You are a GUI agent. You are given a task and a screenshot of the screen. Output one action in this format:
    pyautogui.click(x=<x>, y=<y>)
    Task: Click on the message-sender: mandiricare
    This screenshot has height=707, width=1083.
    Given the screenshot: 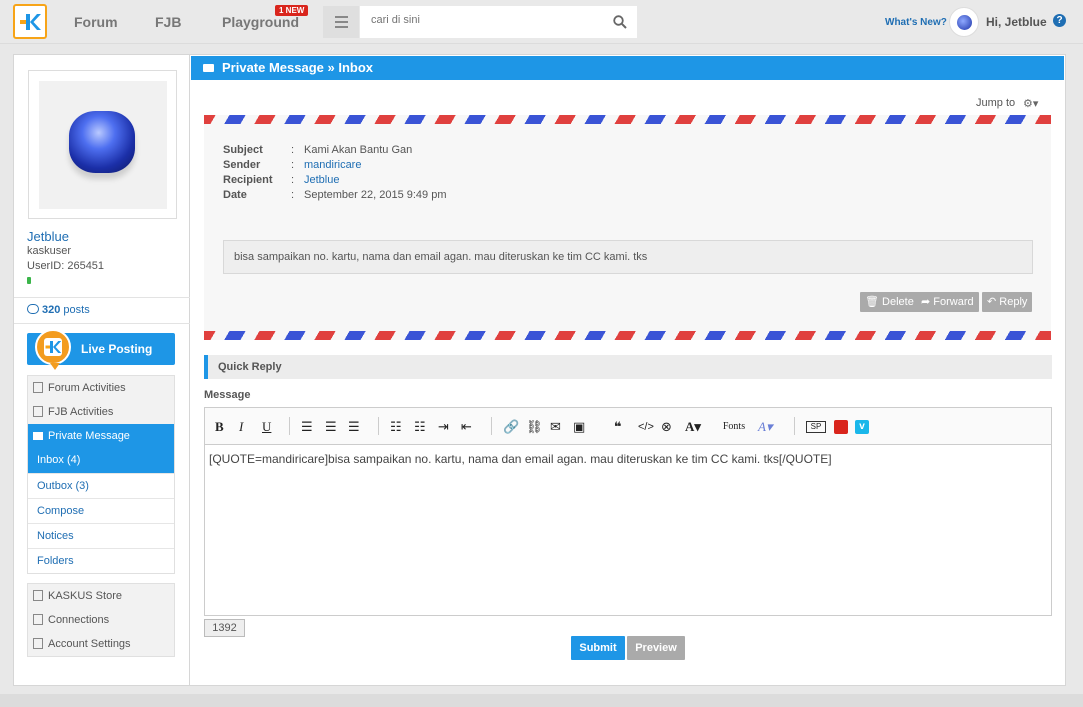 What is the action you would take?
    pyautogui.click(x=332, y=165)
    